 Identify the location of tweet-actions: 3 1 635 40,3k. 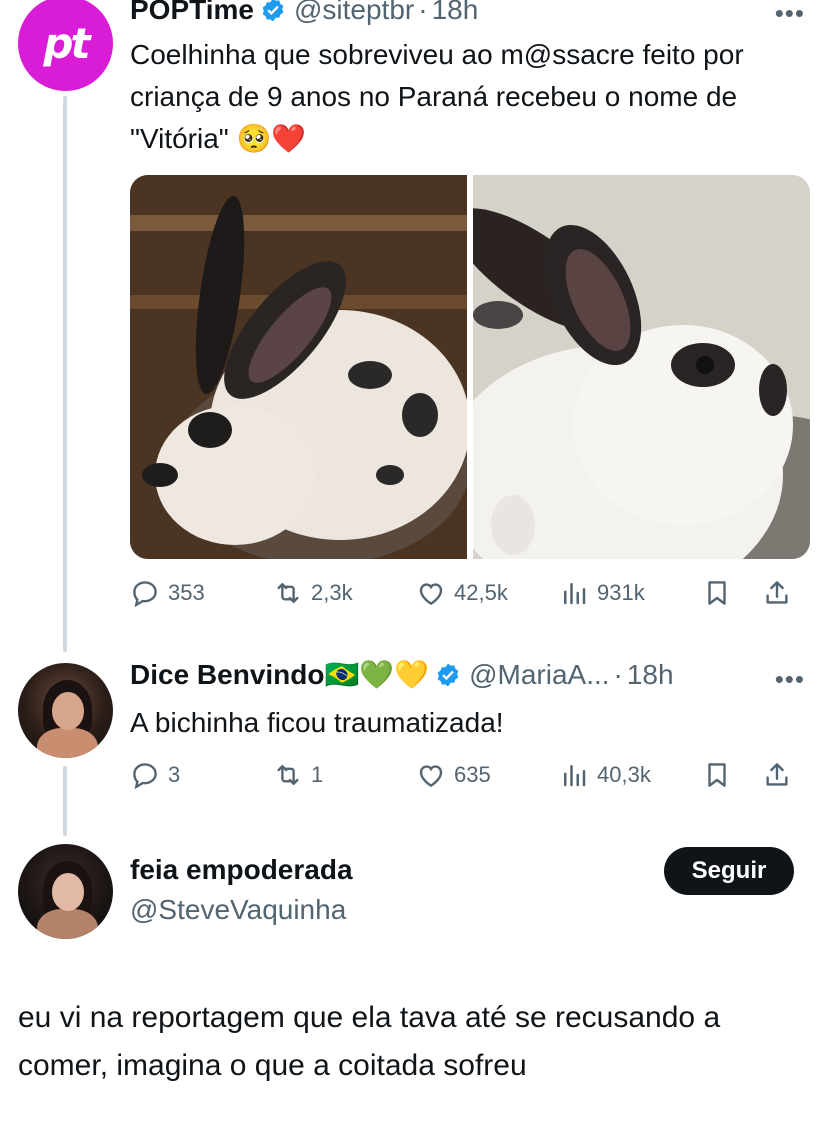
(470, 775).